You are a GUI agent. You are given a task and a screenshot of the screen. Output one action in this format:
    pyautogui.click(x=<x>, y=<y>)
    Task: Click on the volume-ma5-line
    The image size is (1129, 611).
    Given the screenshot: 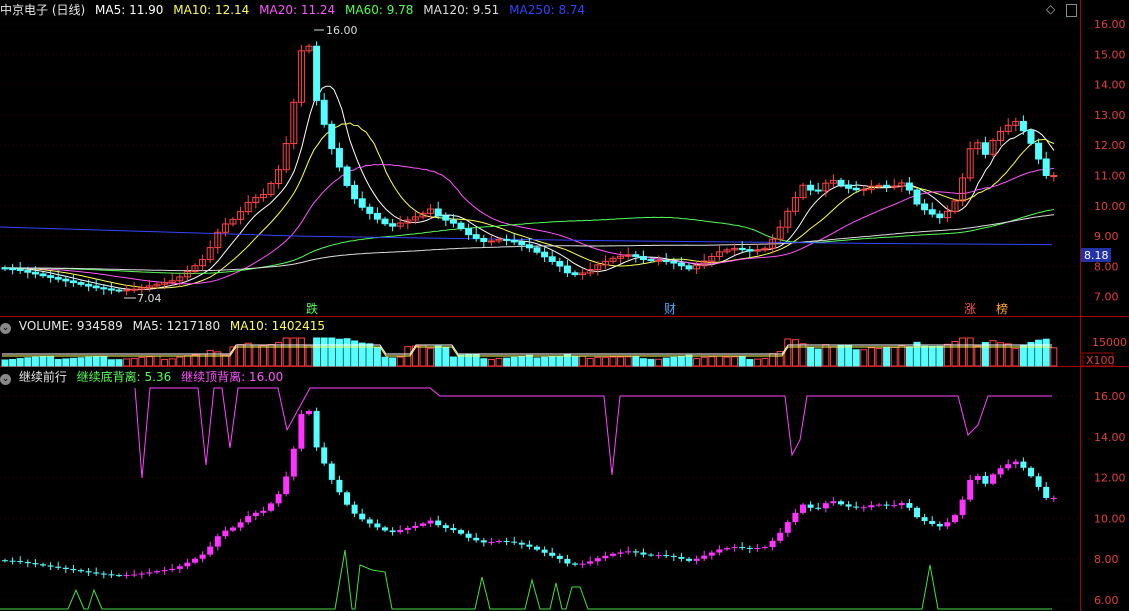 What is the action you would take?
    pyautogui.click(x=527, y=349)
    